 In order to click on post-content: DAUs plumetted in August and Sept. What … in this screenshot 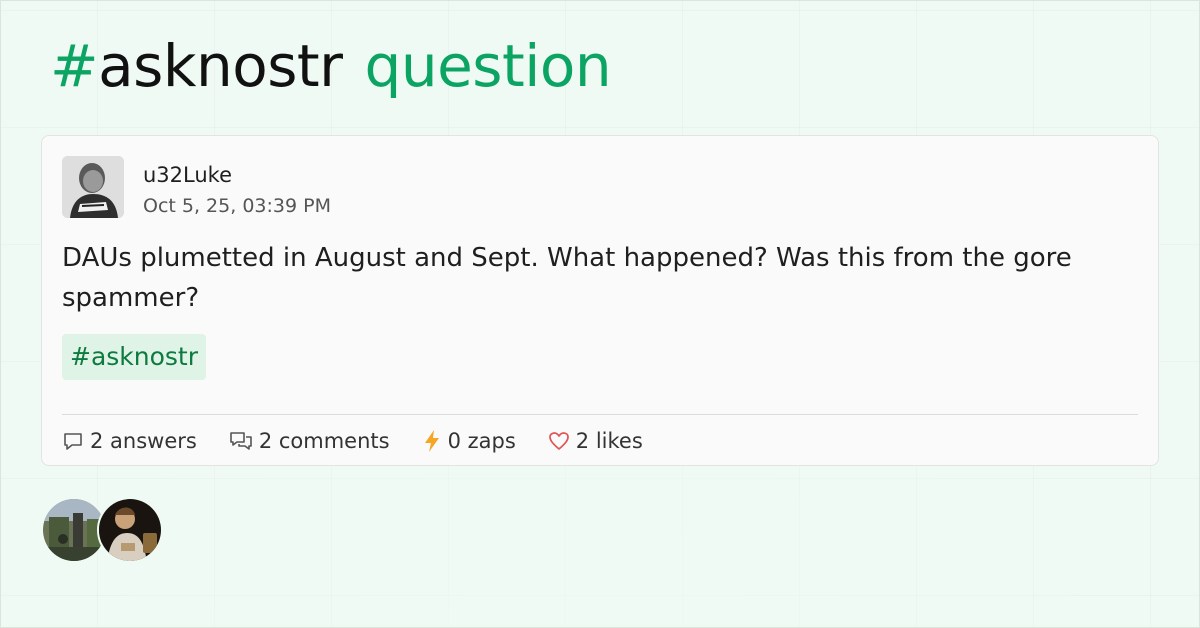, I will do `click(567, 278)`.